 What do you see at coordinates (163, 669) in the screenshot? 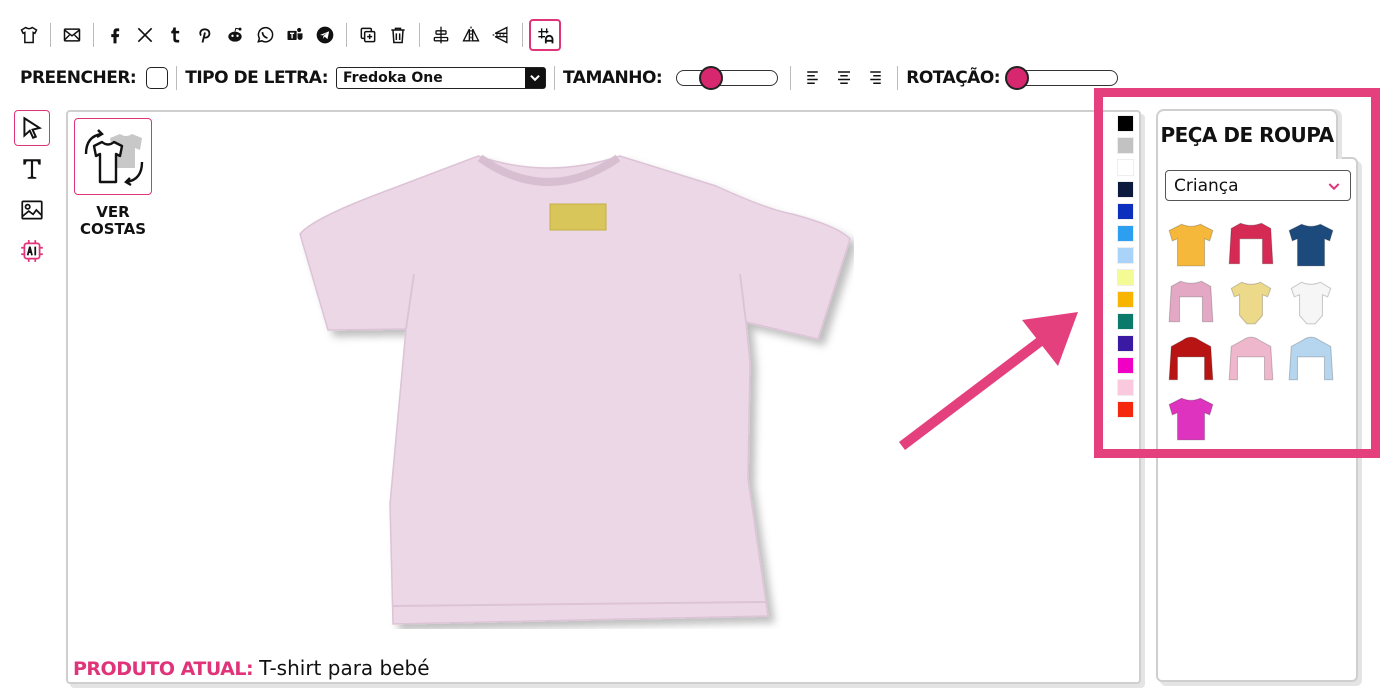
I see `current-product-label: PRODUTO ATUAL:` at bounding box center [163, 669].